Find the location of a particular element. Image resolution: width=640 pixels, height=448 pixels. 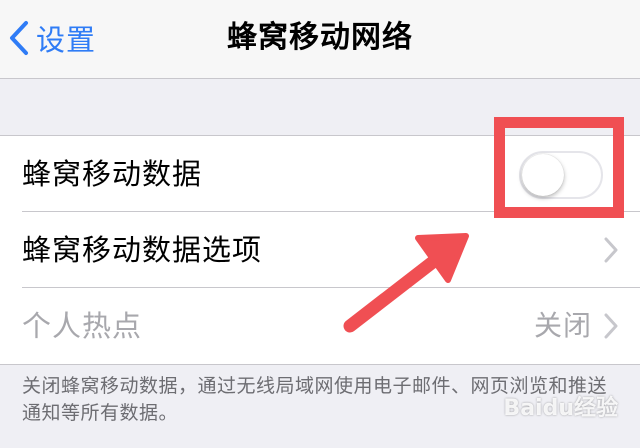

row-label-cellular-data-options: 蜂窝移动数据选项 is located at coordinates (142, 250).